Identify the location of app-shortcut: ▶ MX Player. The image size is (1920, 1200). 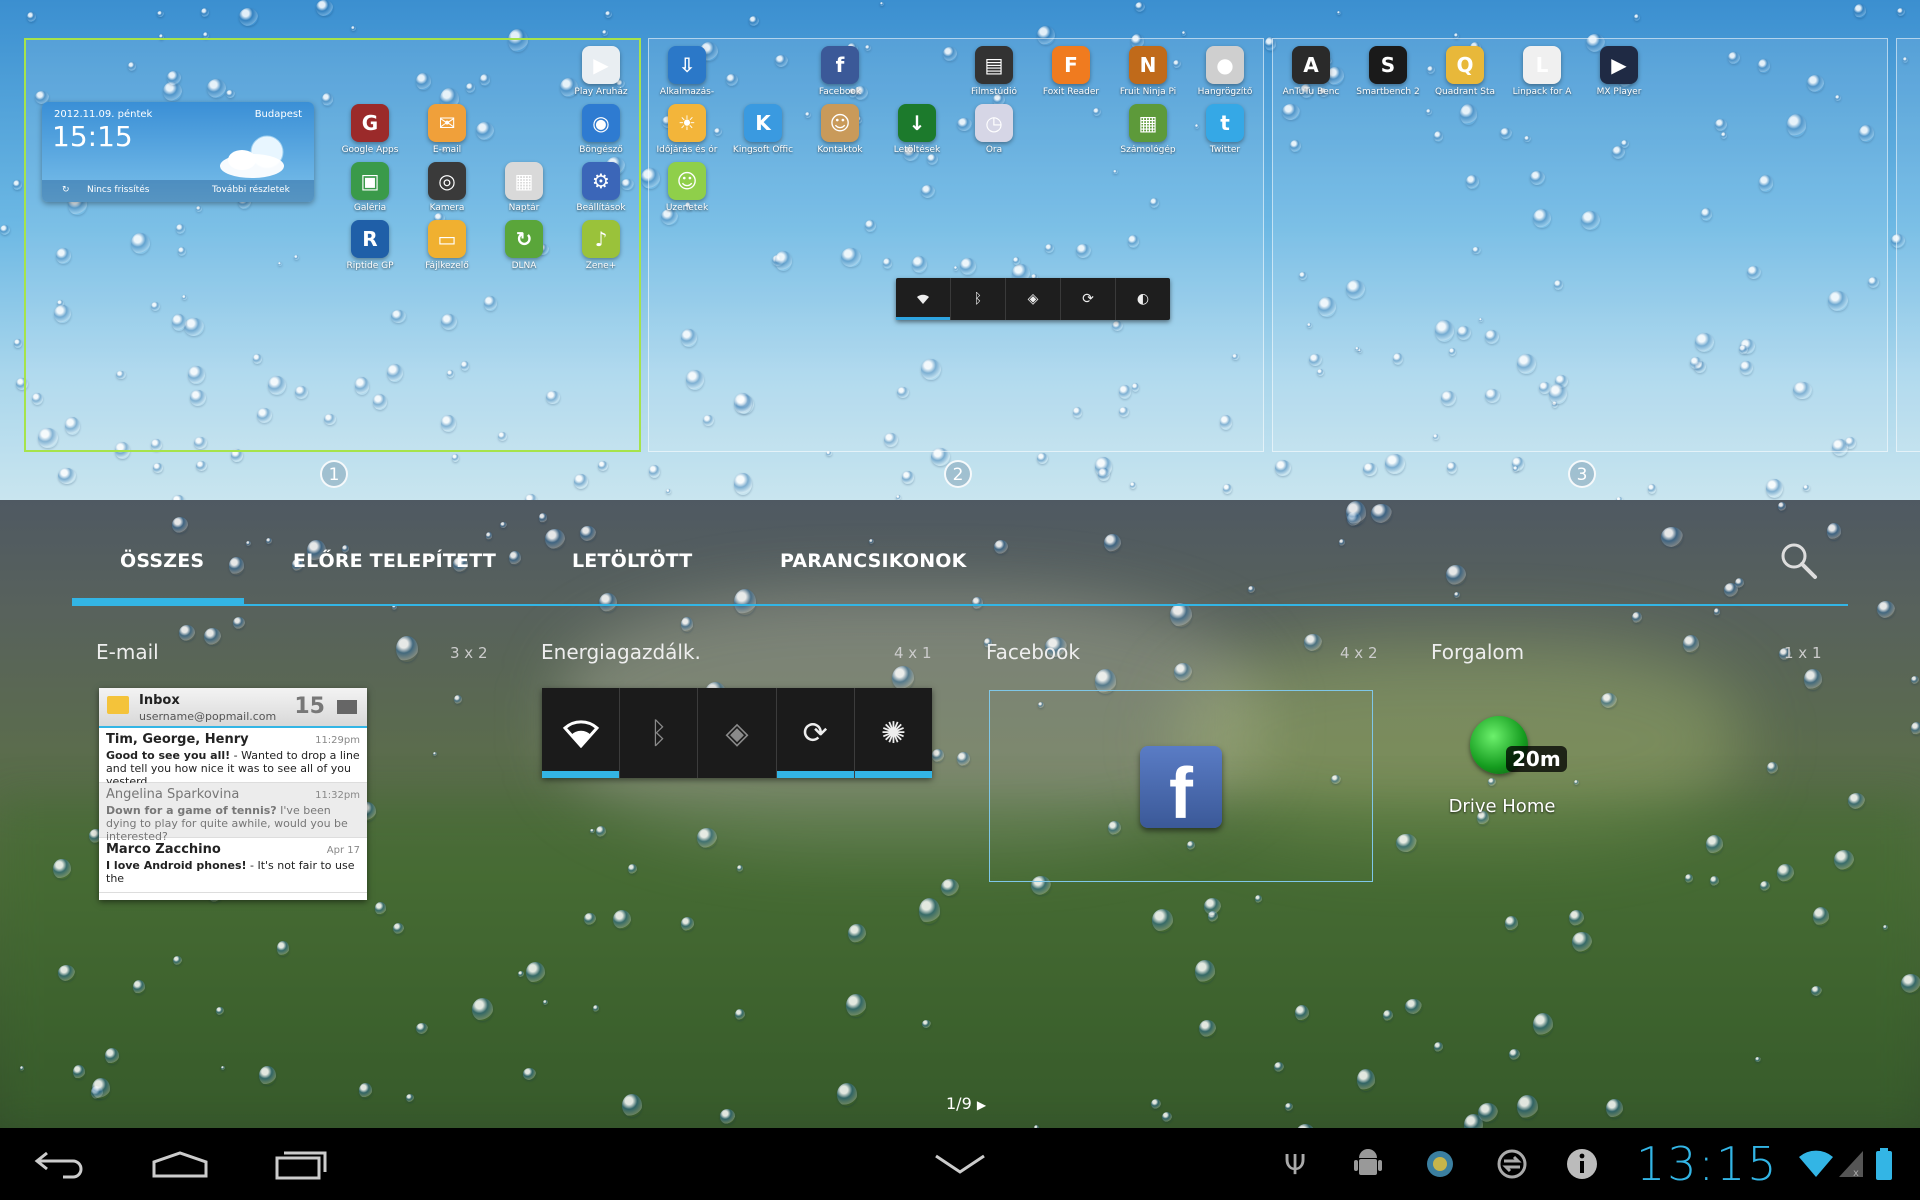
(1619, 71).